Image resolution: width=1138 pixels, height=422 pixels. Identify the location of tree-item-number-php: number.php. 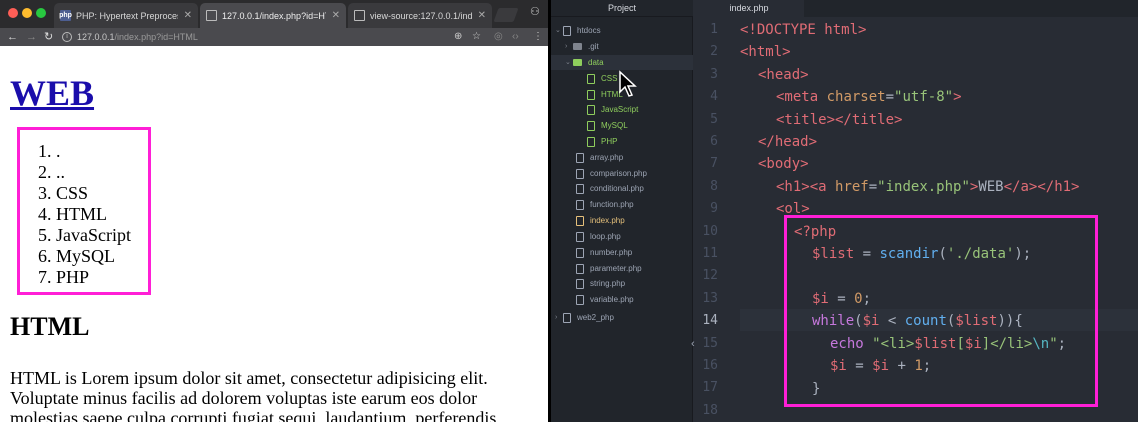
(604, 252).